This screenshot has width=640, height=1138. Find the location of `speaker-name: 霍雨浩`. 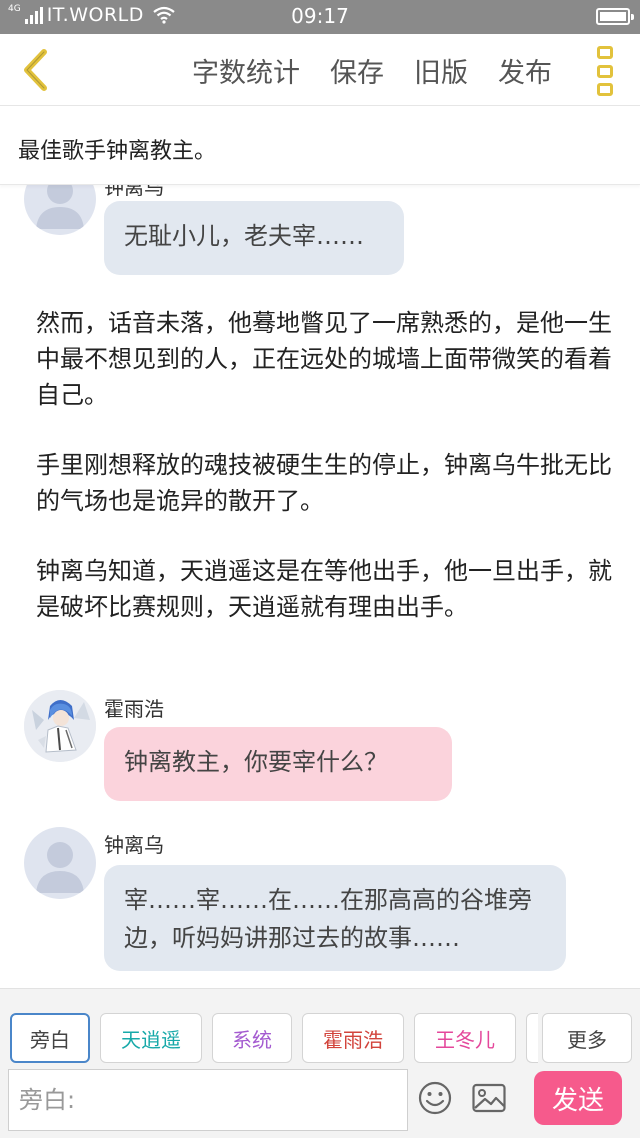

speaker-name: 霍雨浩 is located at coordinates (134, 709).